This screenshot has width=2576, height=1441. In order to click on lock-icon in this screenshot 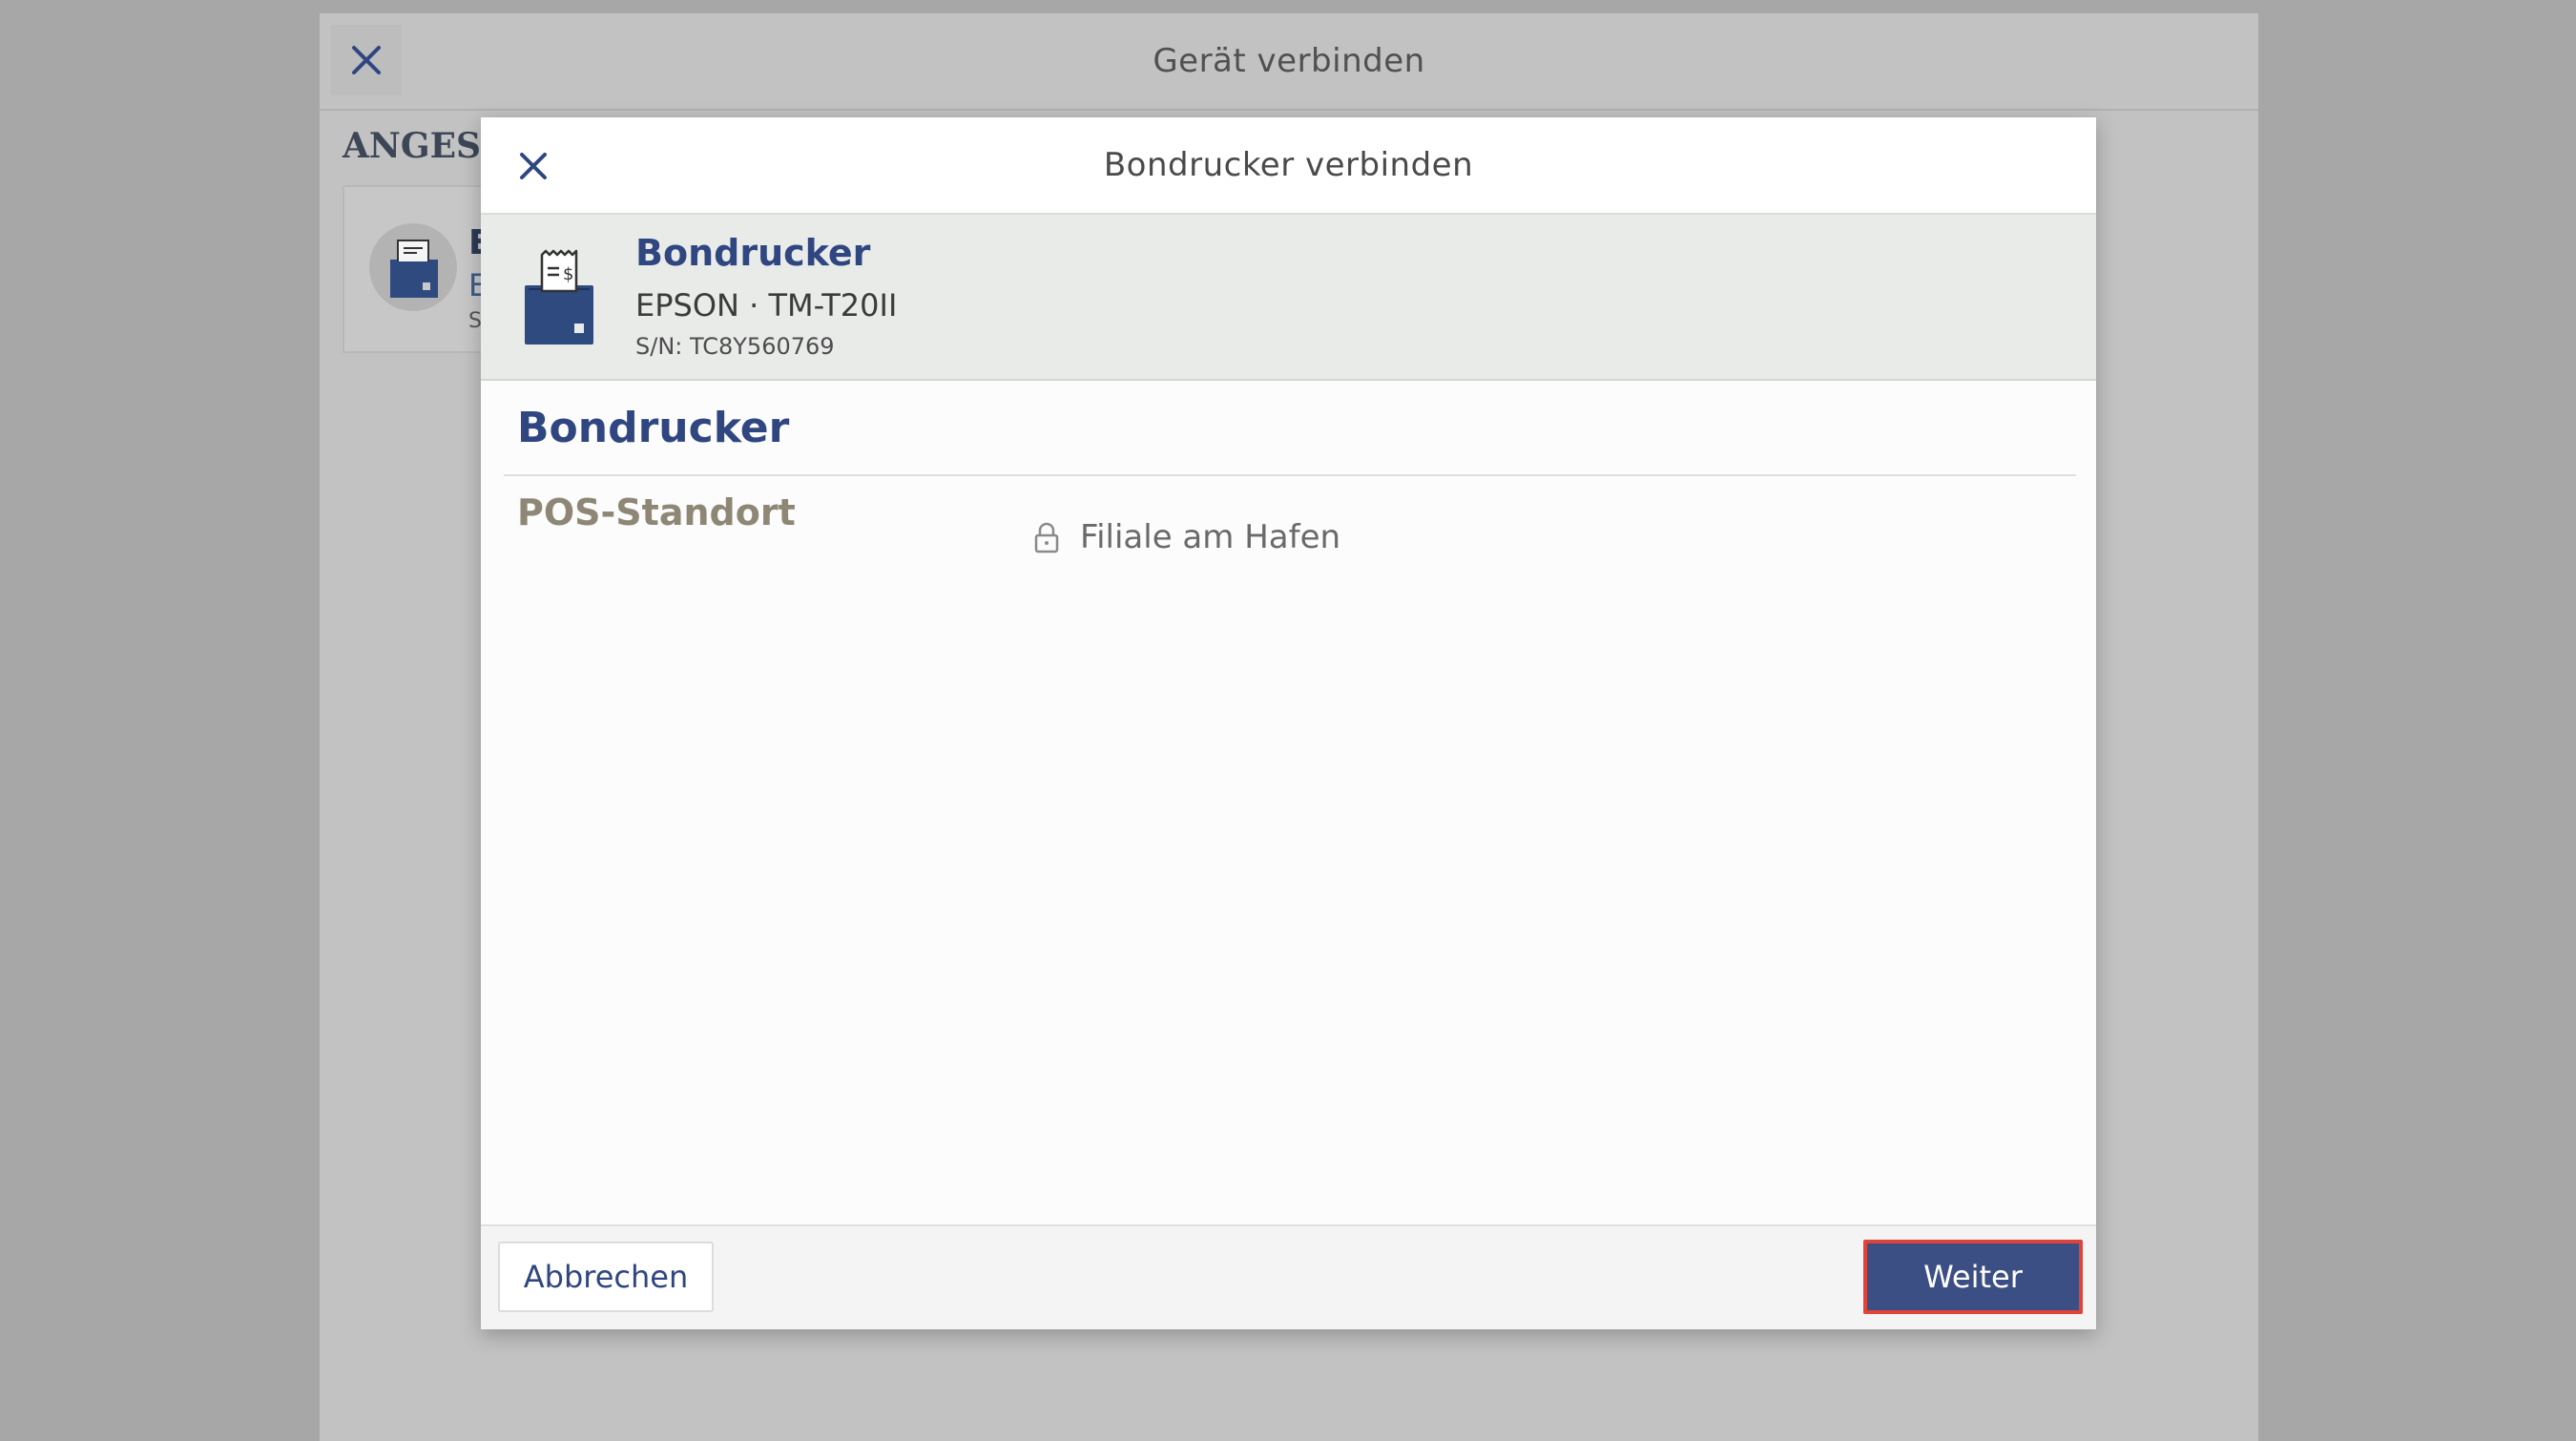, I will do `click(1046, 537)`.